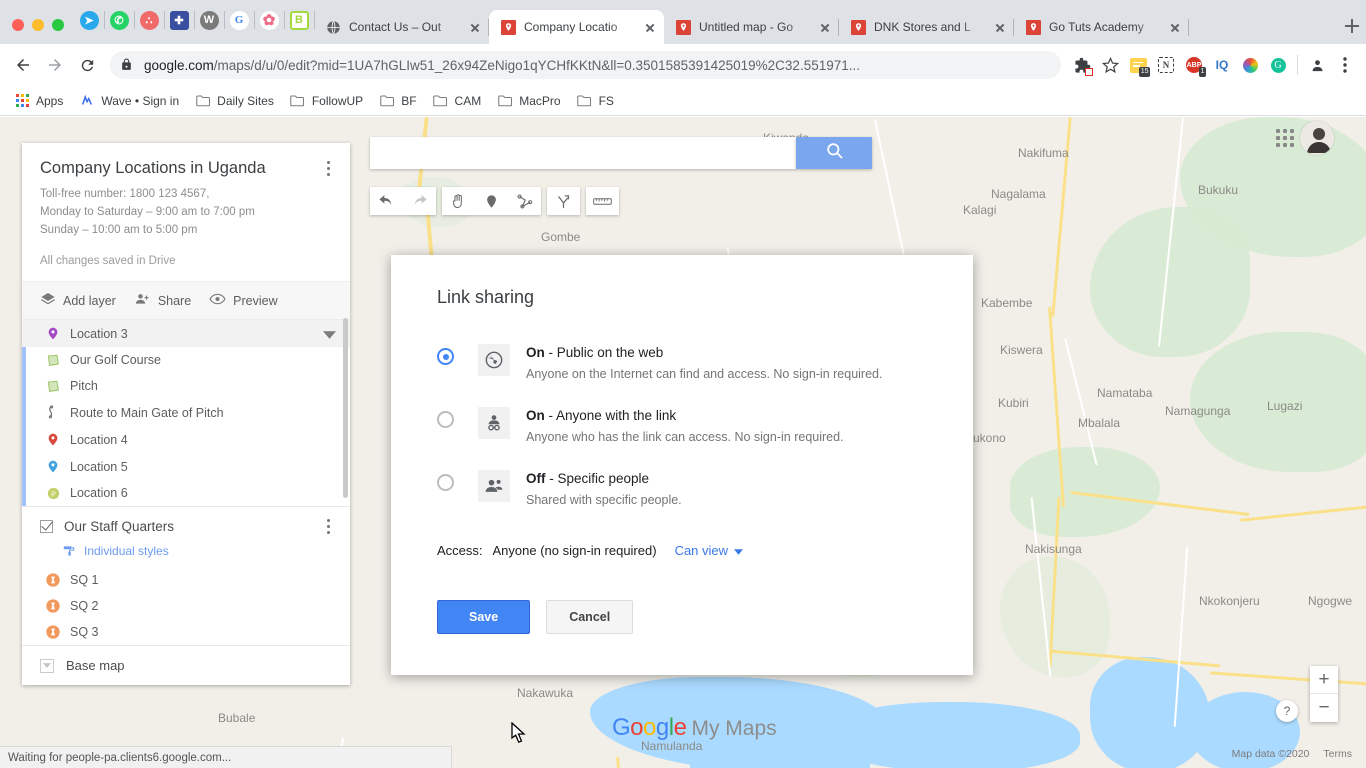 The height and width of the screenshot is (768, 1366). I want to click on close-window-button, so click(18, 25).